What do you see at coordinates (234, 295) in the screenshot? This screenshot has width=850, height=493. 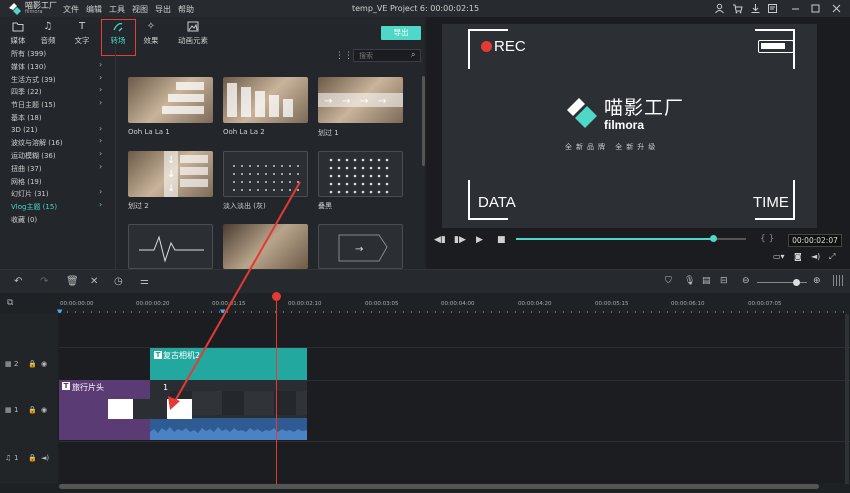 I see `drag-arrow-annotation` at bounding box center [234, 295].